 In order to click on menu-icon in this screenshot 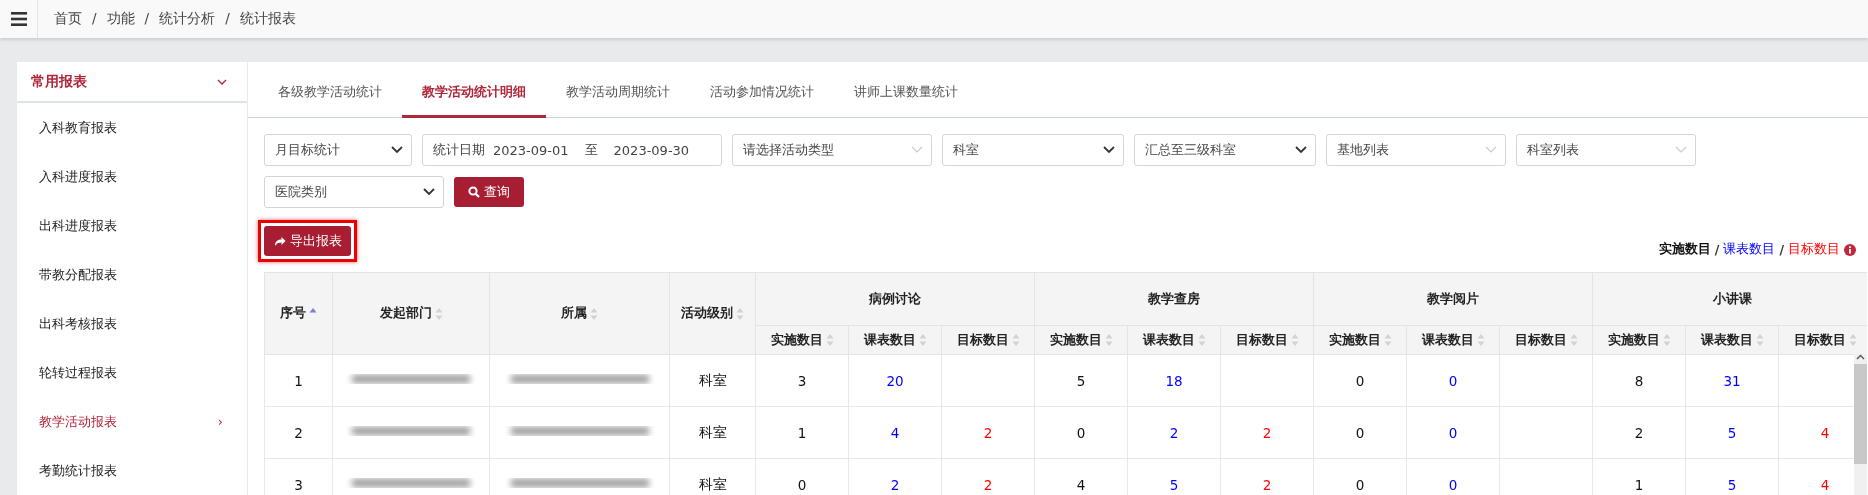, I will do `click(18, 19)`.